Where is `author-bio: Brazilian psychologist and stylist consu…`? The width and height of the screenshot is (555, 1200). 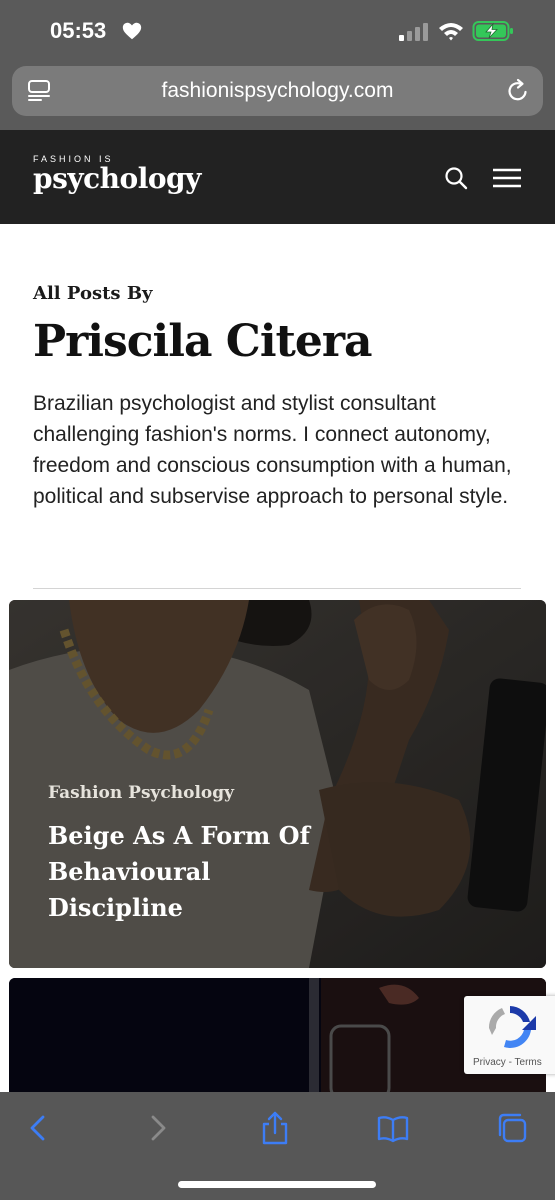 author-bio: Brazilian psychologist and stylist consu… is located at coordinates (272, 450).